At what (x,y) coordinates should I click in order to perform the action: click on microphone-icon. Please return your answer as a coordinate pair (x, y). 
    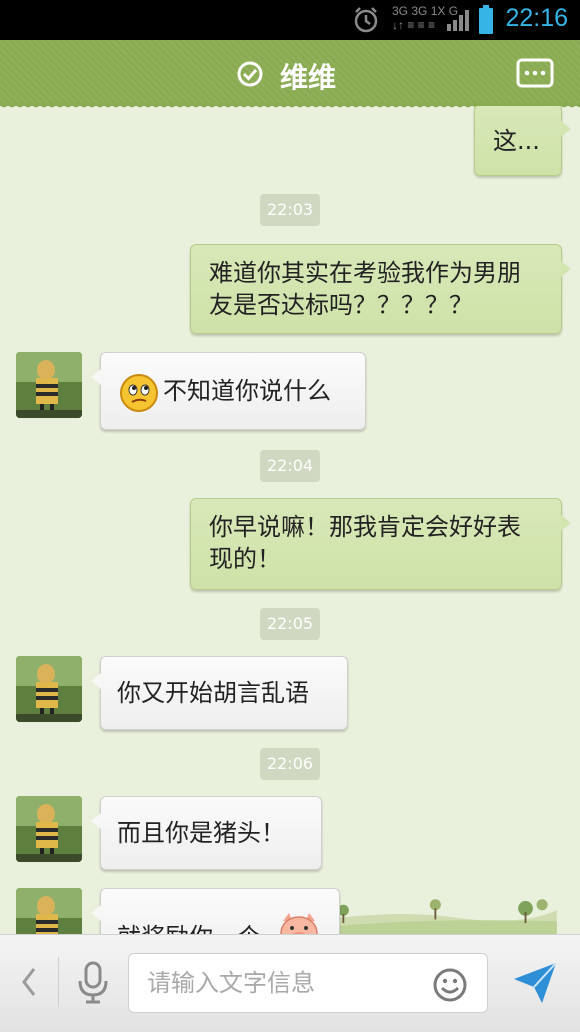
    Looking at the image, I should click on (93, 983).